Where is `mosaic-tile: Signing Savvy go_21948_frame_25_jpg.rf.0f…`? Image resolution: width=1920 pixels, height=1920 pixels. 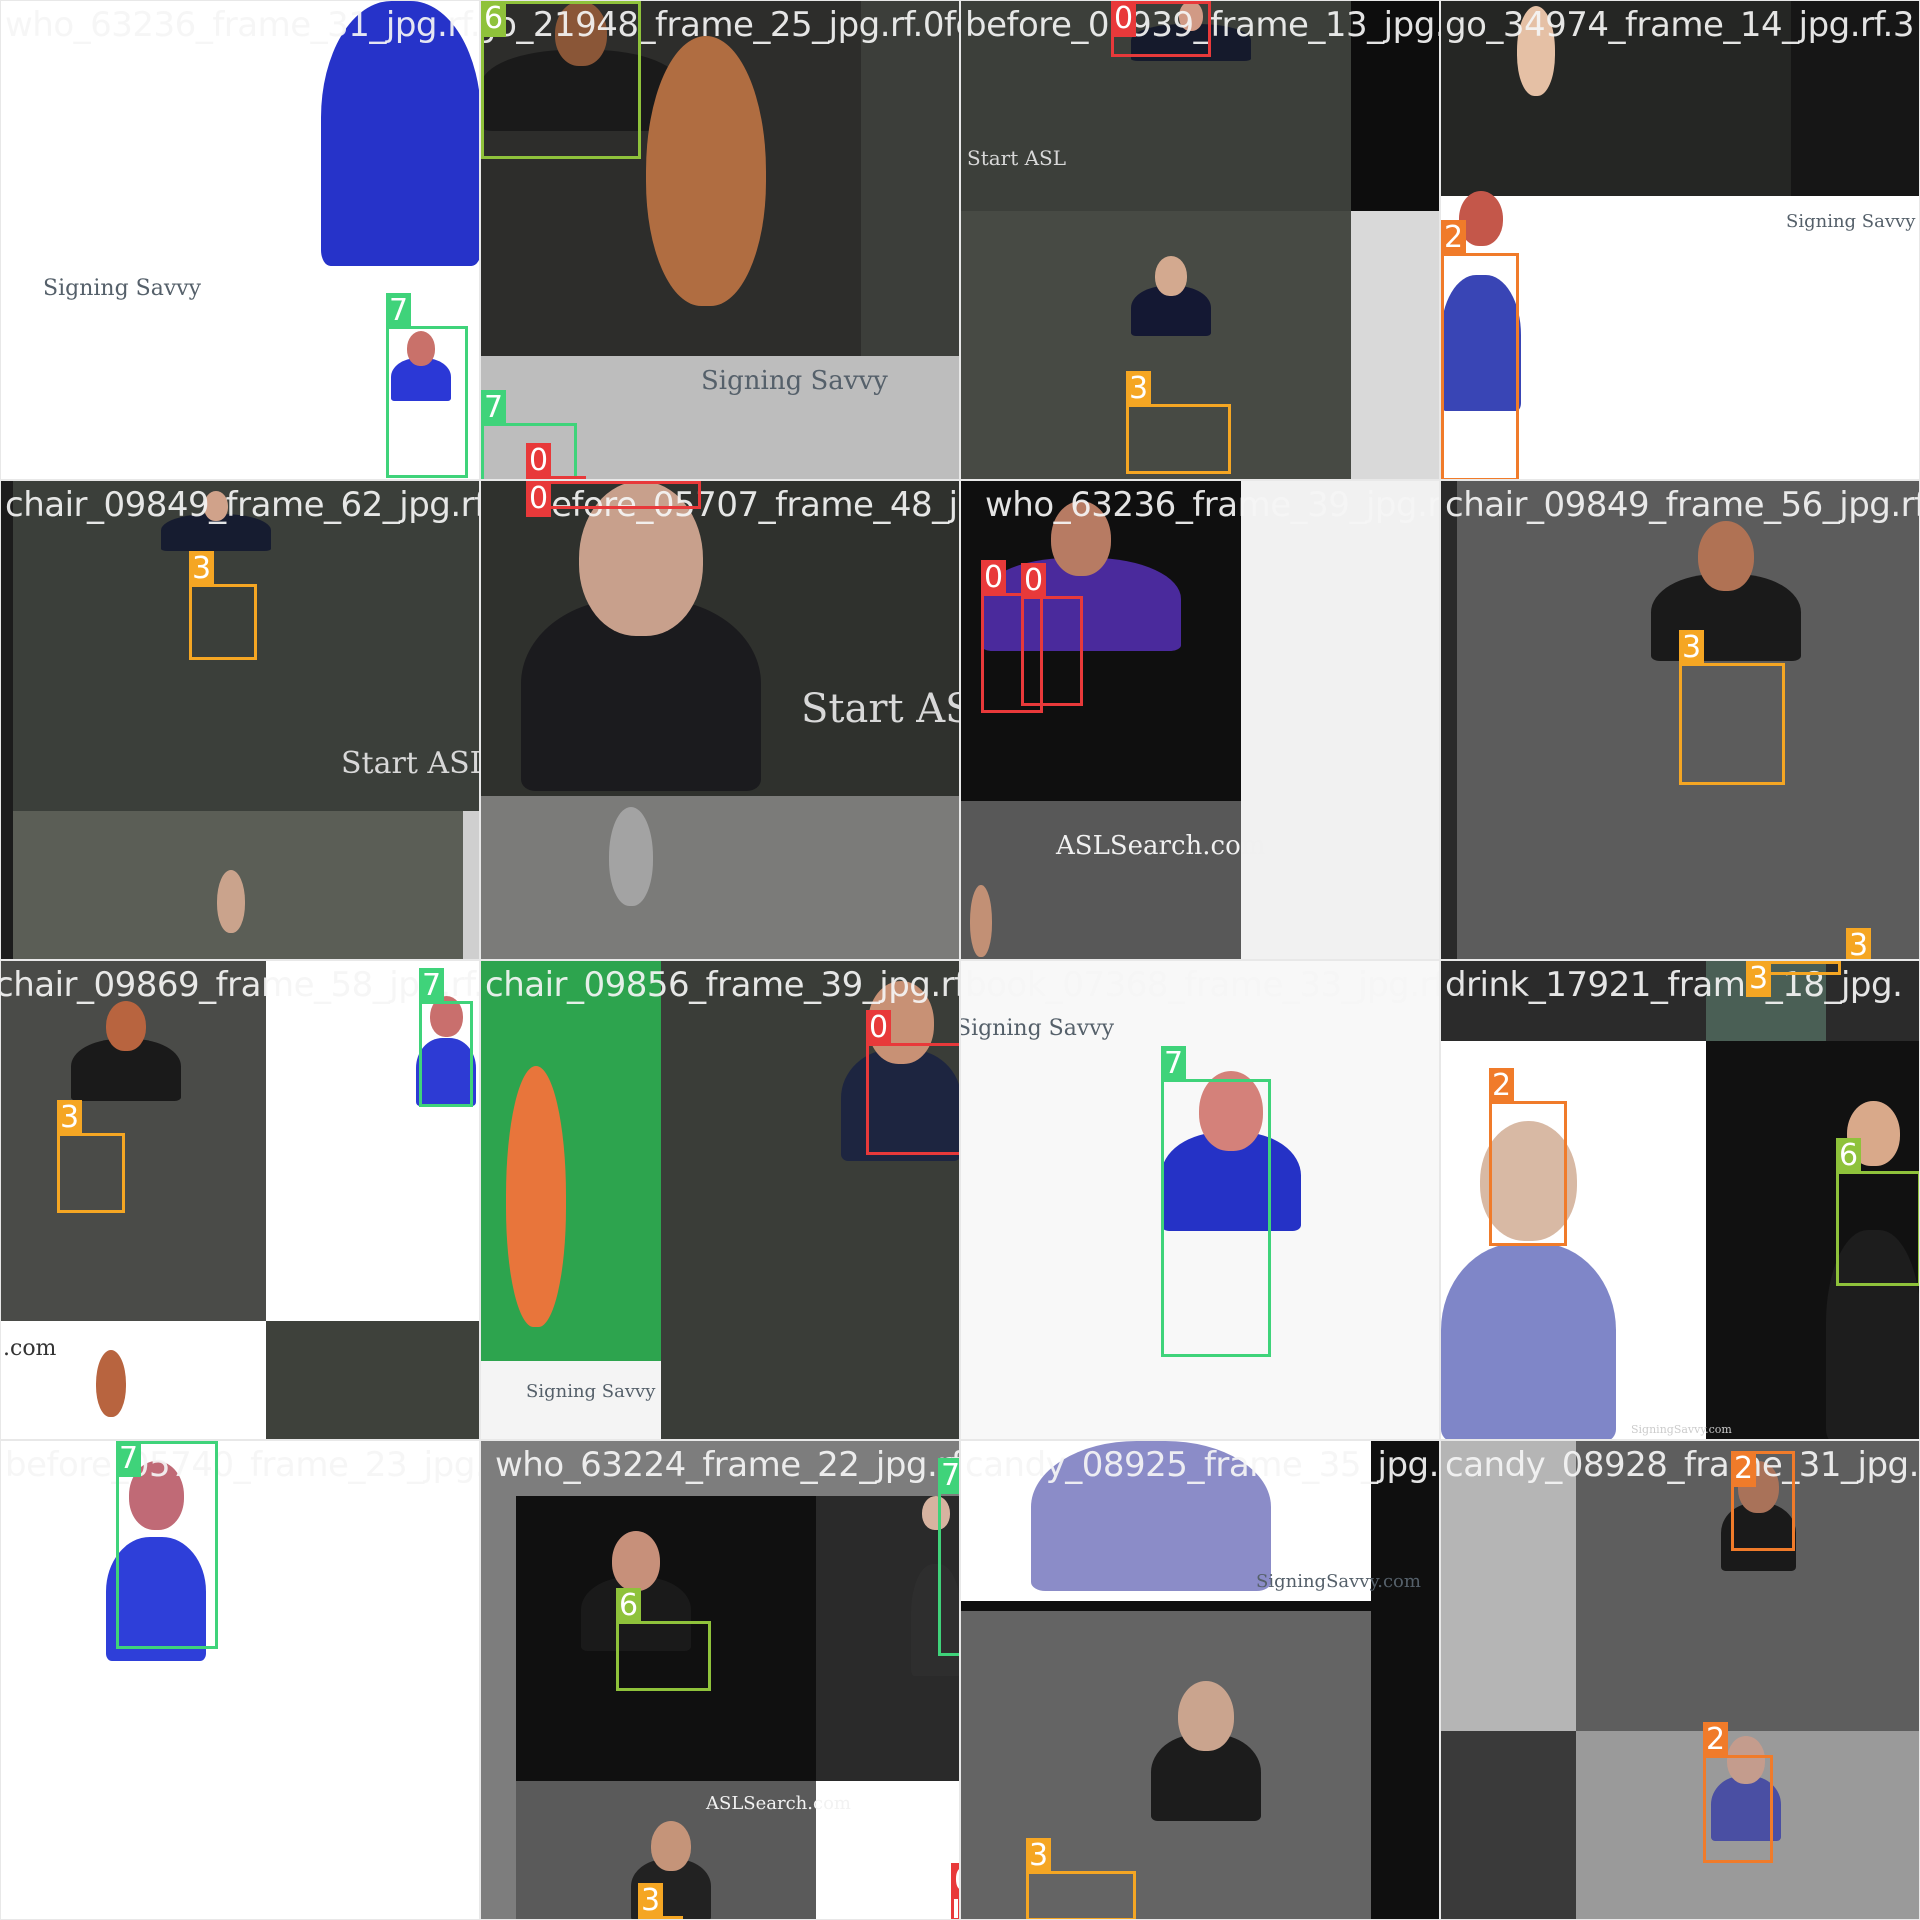
mosaic-tile: Signing Savvy go_21948_frame_25_jpg.rf.0f… is located at coordinates (720, 240).